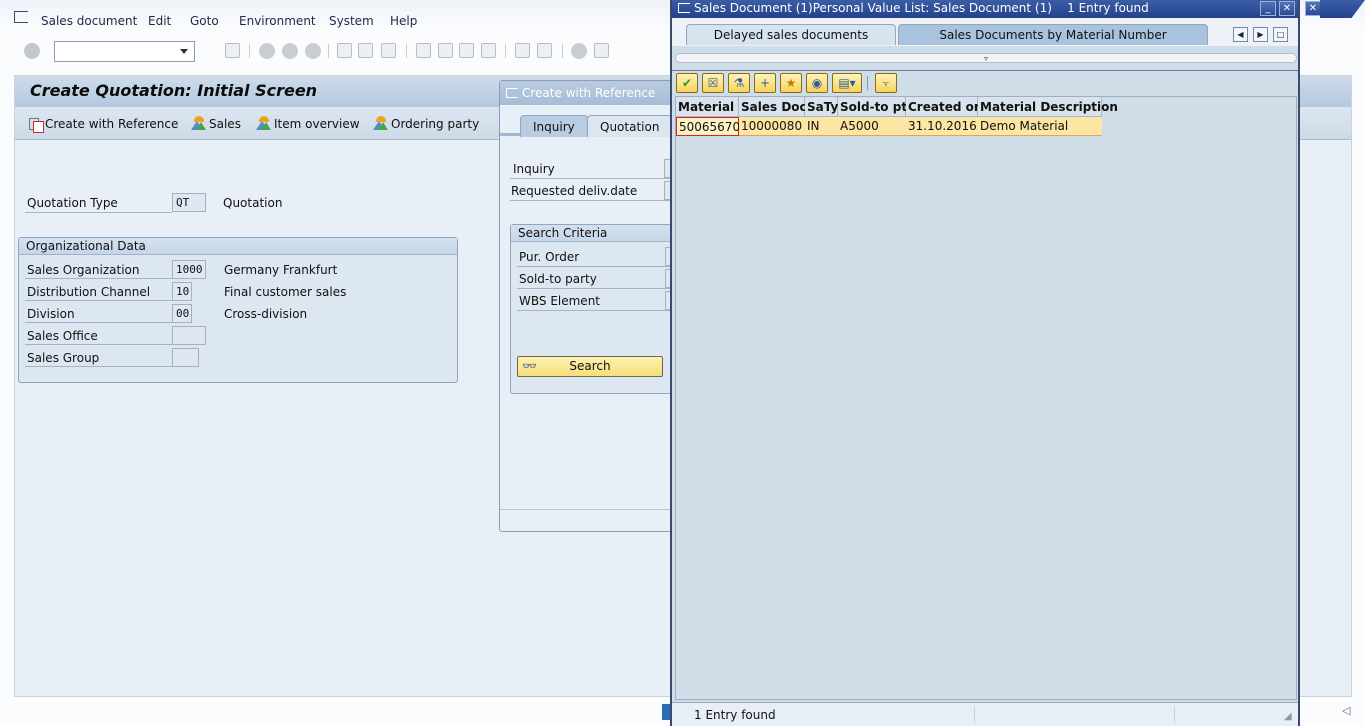  What do you see at coordinates (772, 126) in the screenshot?
I see `table-cell-sales-doc: 10000080` at bounding box center [772, 126].